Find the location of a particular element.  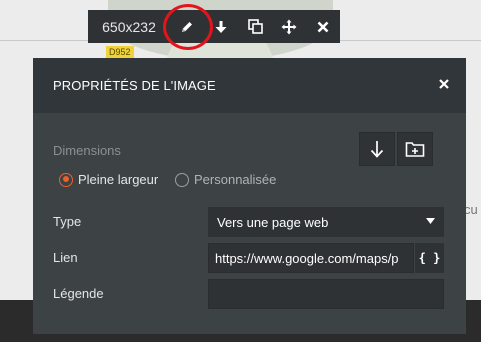

caret-down-icon is located at coordinates (430, 221).